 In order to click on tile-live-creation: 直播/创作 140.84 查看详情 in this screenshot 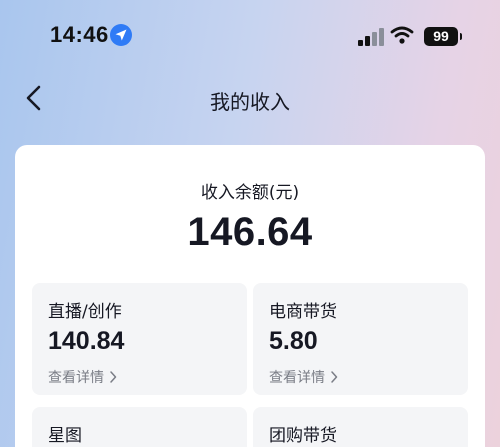, I will do `click(139, 339)`.